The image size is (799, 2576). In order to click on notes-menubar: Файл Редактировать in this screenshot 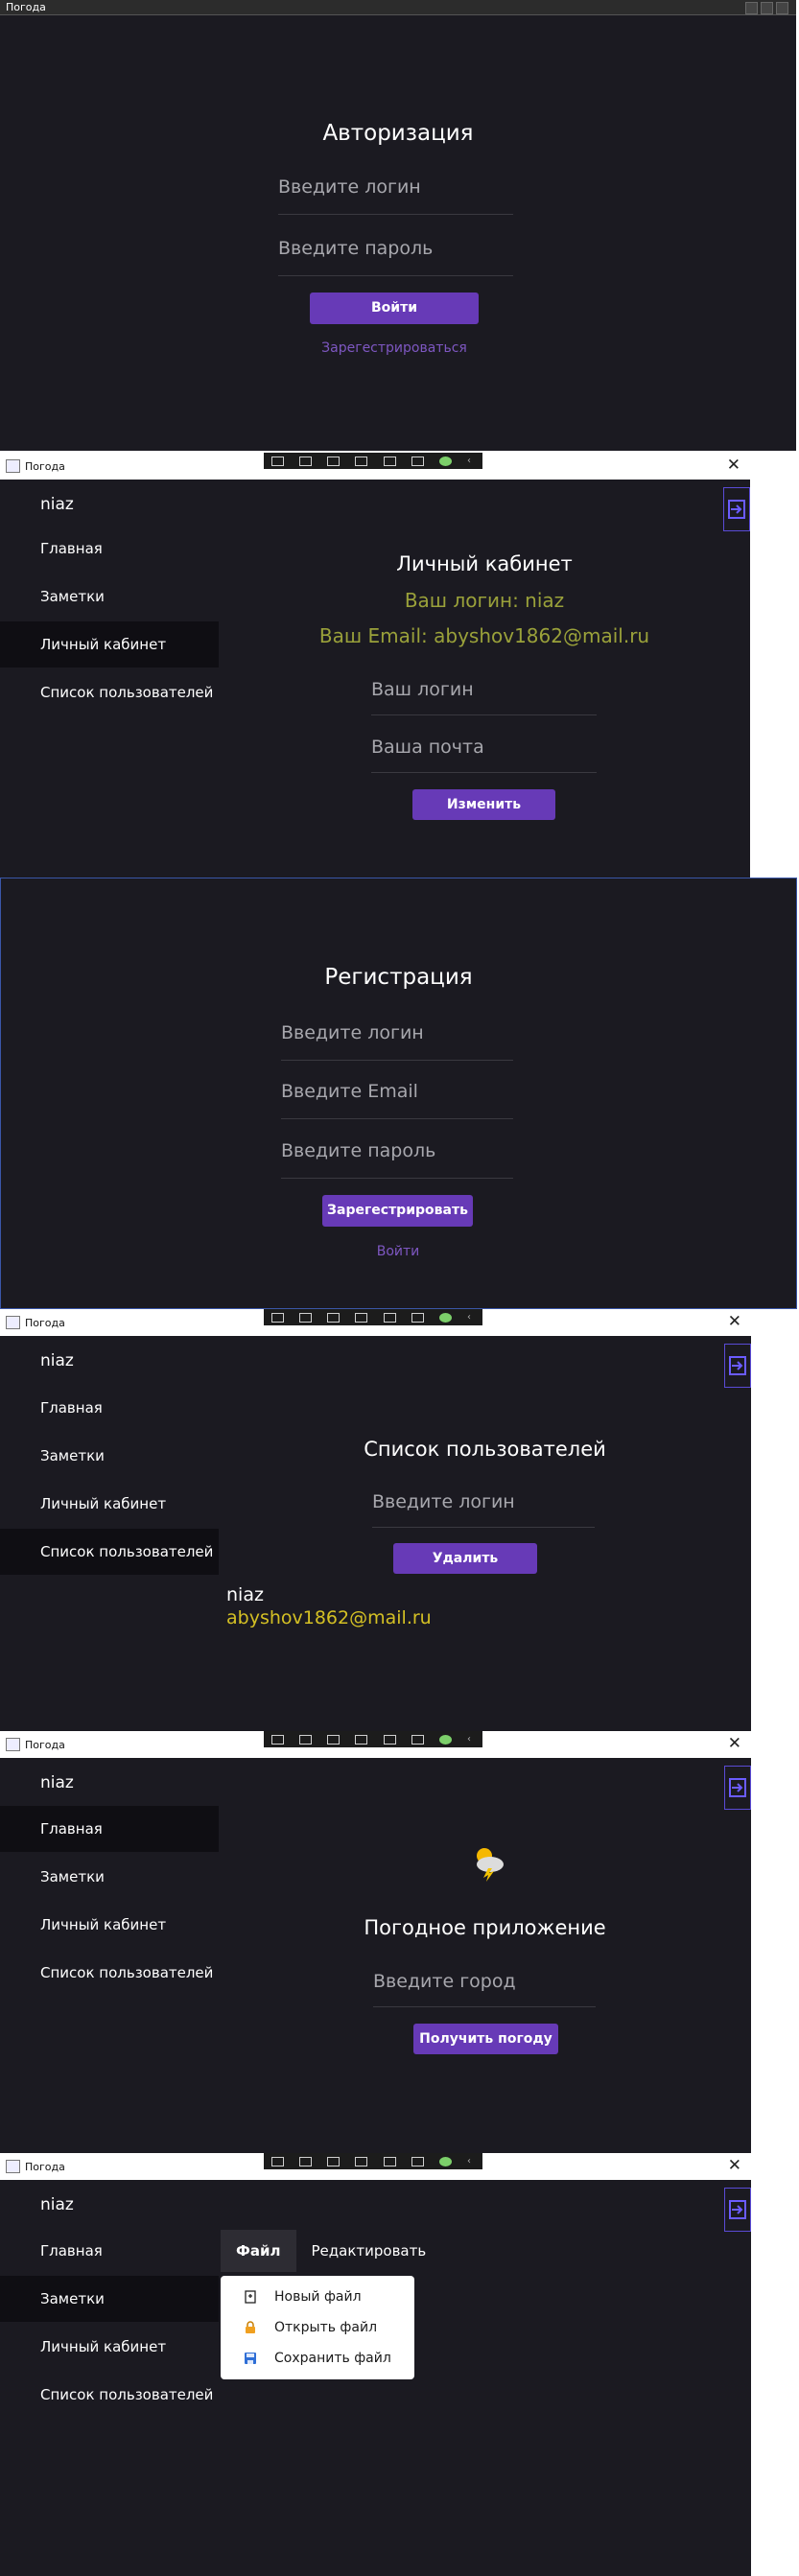, I will do `click(331, 2251)`.